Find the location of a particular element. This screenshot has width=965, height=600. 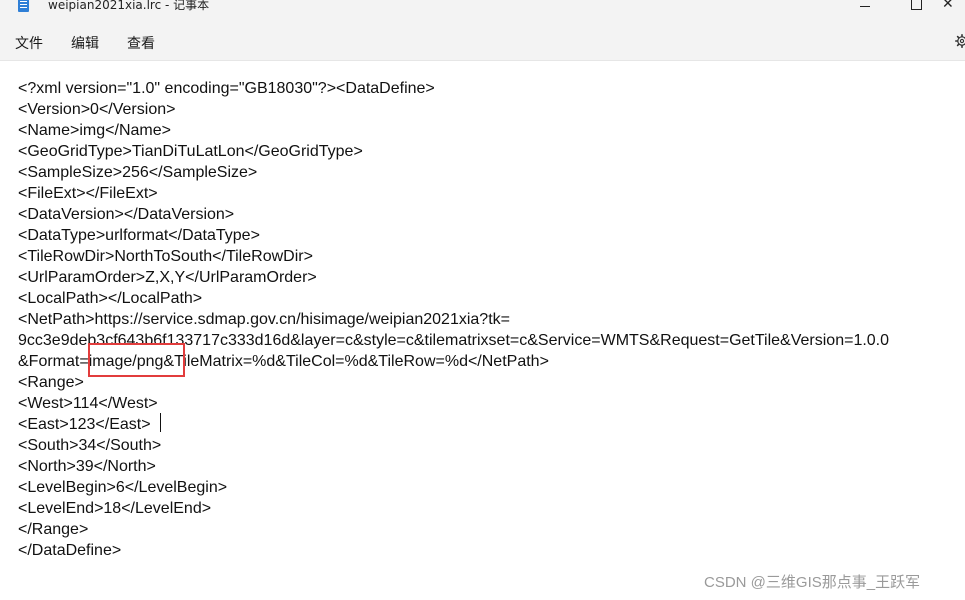

csdn-watermark: CSDN @三维GIS那点事_王跃军 is located at coordinates (812, 582).